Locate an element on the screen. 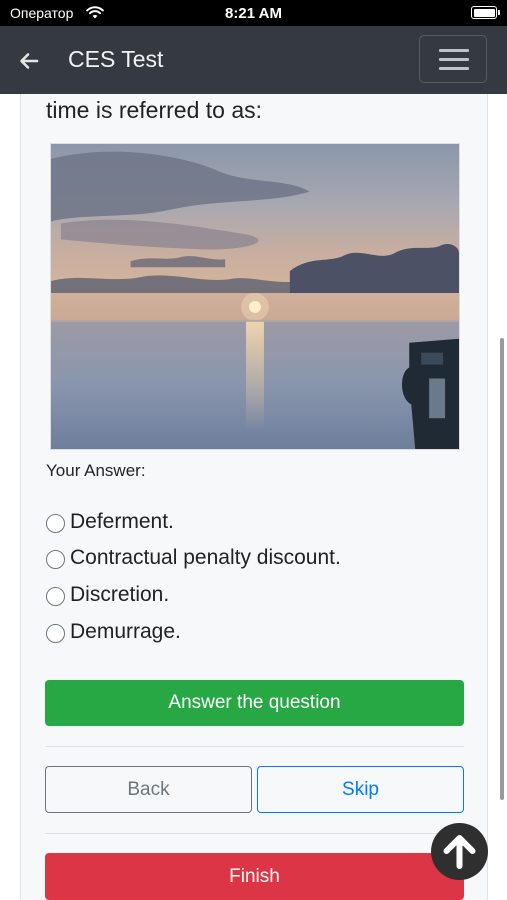  finish-button: Finish is located at coordinates (254, 876).